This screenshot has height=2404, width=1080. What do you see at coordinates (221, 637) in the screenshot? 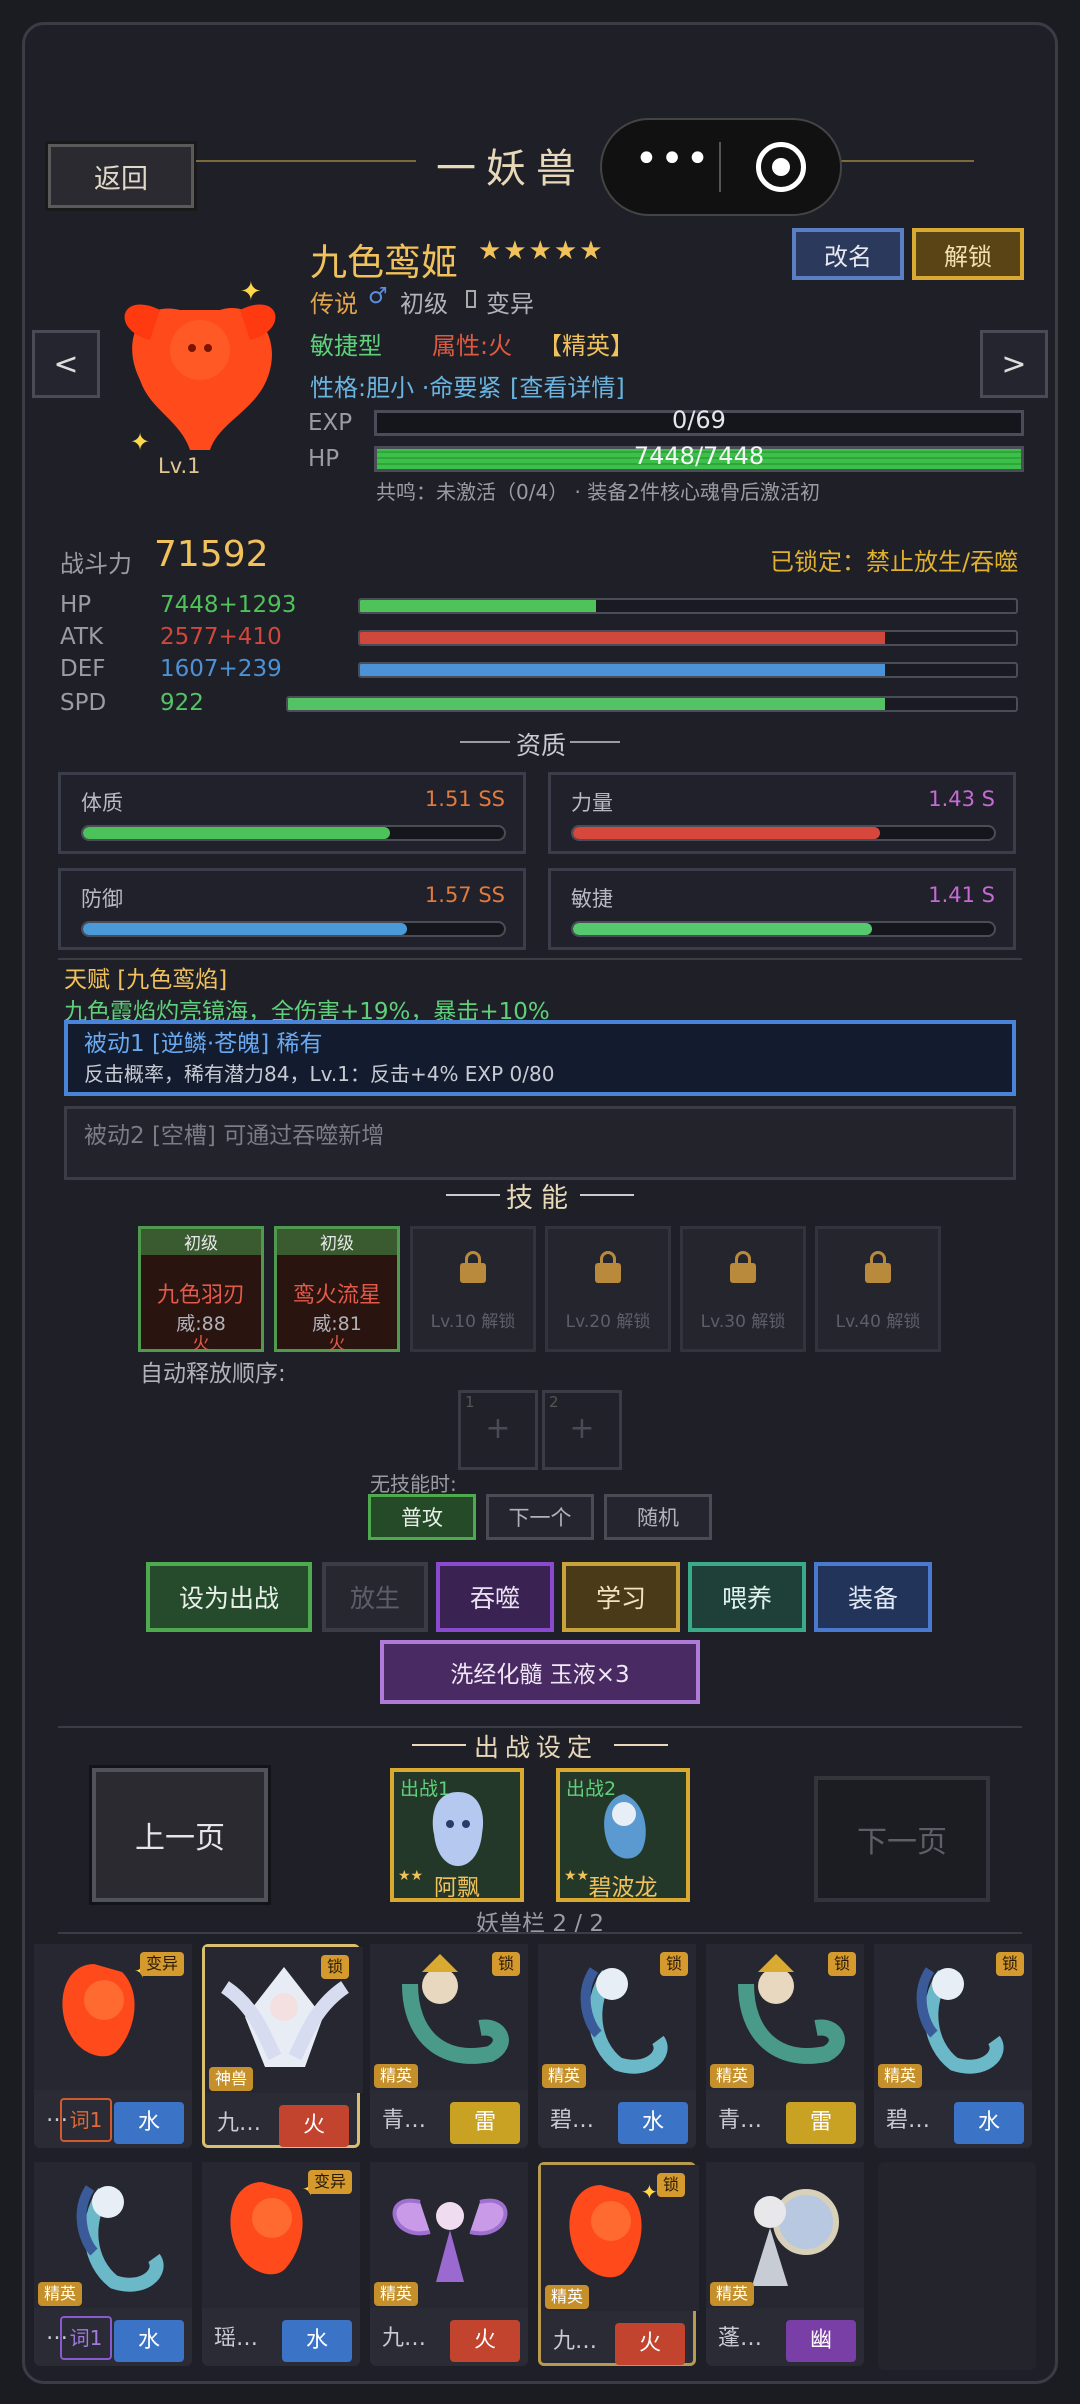
I see `stat-value-atk: 2577+410` at bounding box center [221, 637].